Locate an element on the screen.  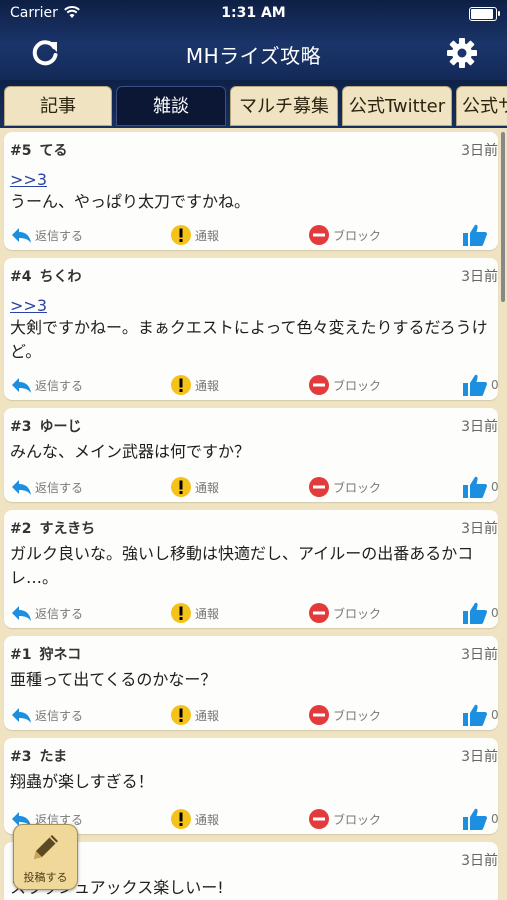
post-card: #3 ゆーじ 3日前 みんな、メイン武器は何ですか？ 返信する 通報 ブロック 0 is located at coordinates (251, 455).